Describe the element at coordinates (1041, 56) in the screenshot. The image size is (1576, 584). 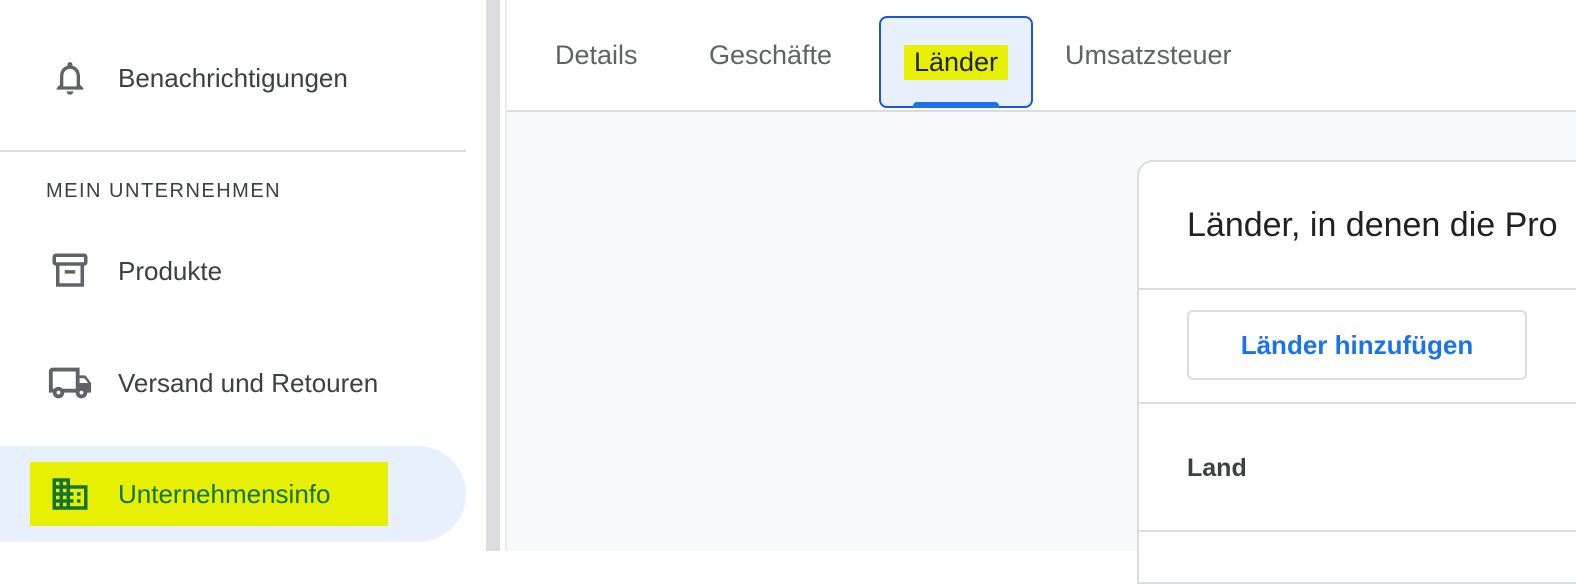
I see `tab-bar: Details Geschäfte Länder Umsatzsteuer` at that location.